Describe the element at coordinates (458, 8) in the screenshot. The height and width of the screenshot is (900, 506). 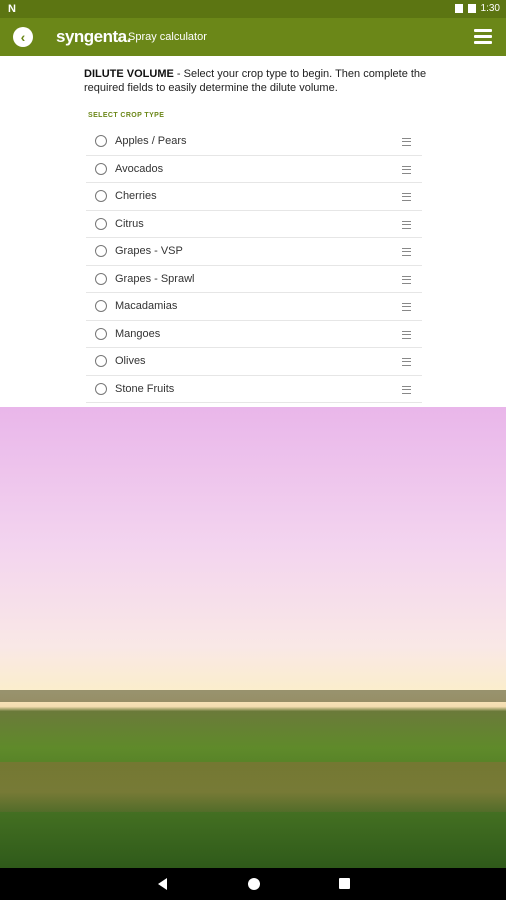
I see `wifi-icon` at that location.